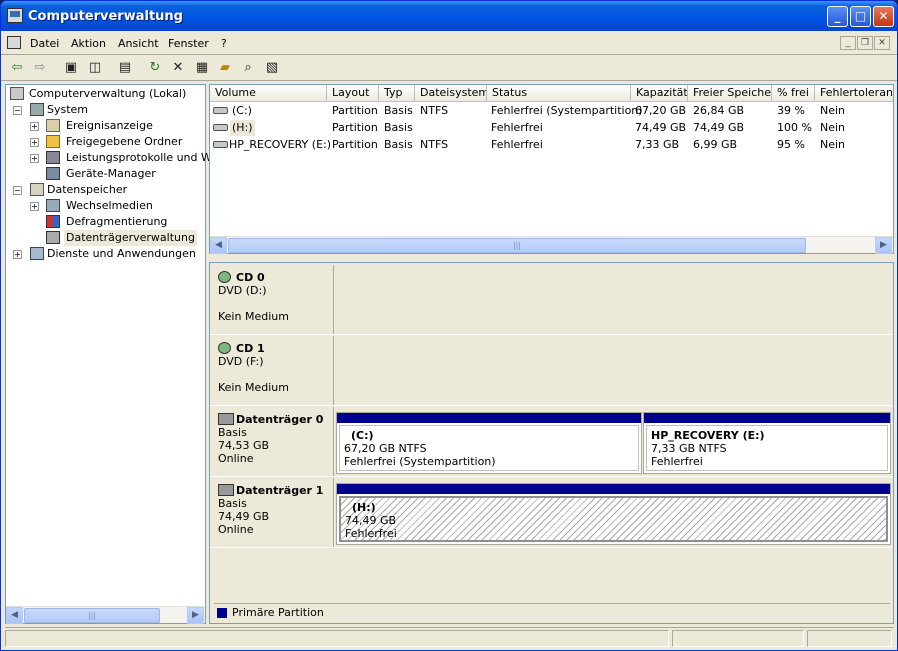  Describe the element at coordinates (242, 110) in the screenshot. I see `cell-volume: (C:)` at that location.